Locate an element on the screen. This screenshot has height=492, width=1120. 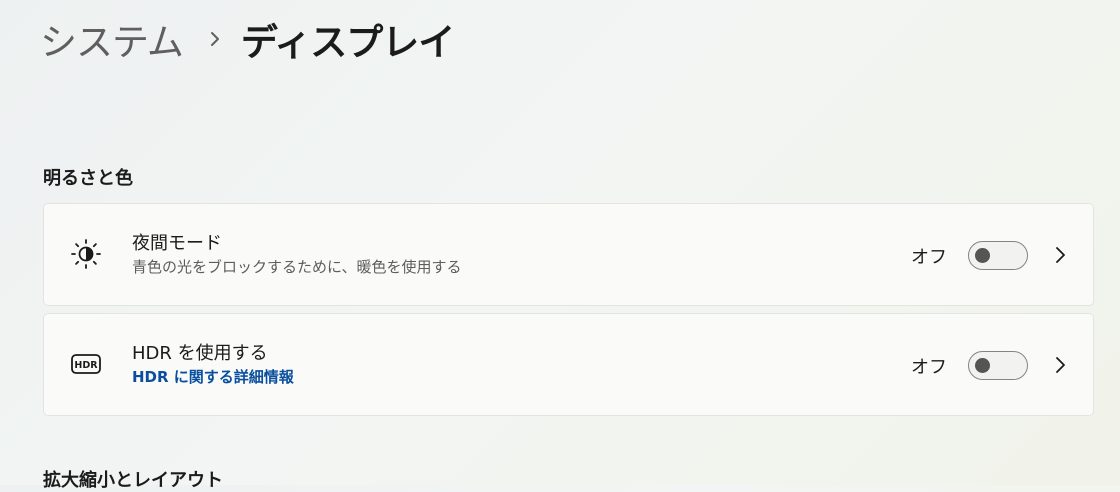
hdr-learn-more-link: HDR に関する詳細情報 is located at coordinates (213, 377).